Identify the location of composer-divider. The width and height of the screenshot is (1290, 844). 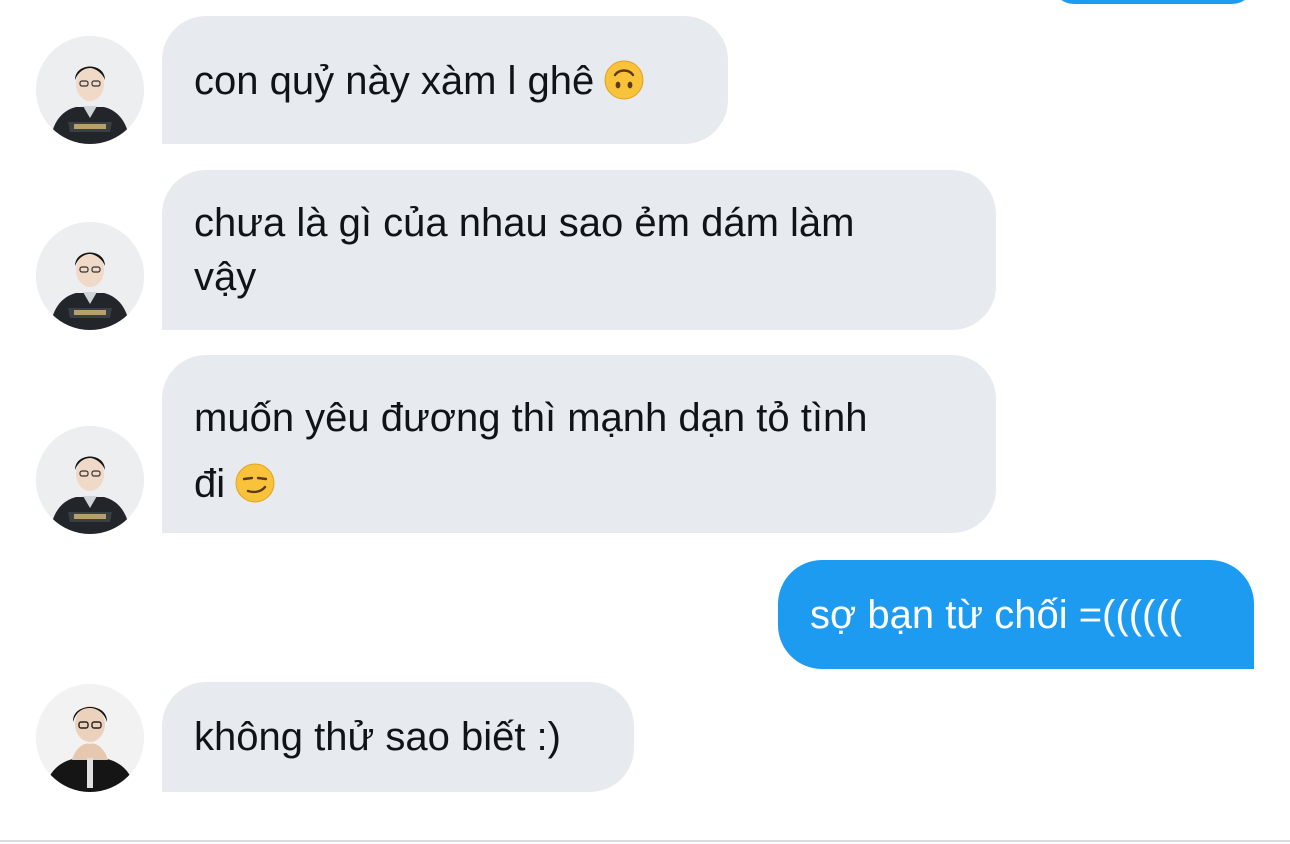
(645, 841).